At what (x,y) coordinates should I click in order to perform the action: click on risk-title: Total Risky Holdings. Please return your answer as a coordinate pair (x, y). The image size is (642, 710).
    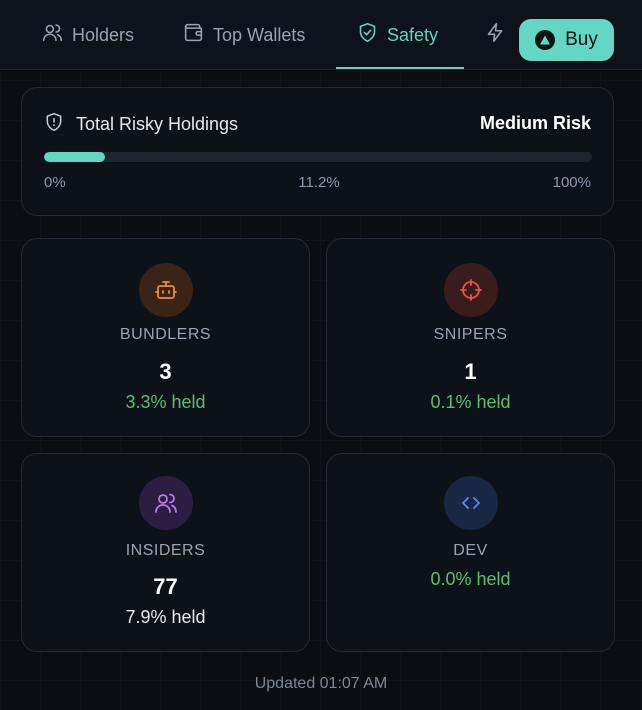
    Looking at the image, I should click on (141, 124).